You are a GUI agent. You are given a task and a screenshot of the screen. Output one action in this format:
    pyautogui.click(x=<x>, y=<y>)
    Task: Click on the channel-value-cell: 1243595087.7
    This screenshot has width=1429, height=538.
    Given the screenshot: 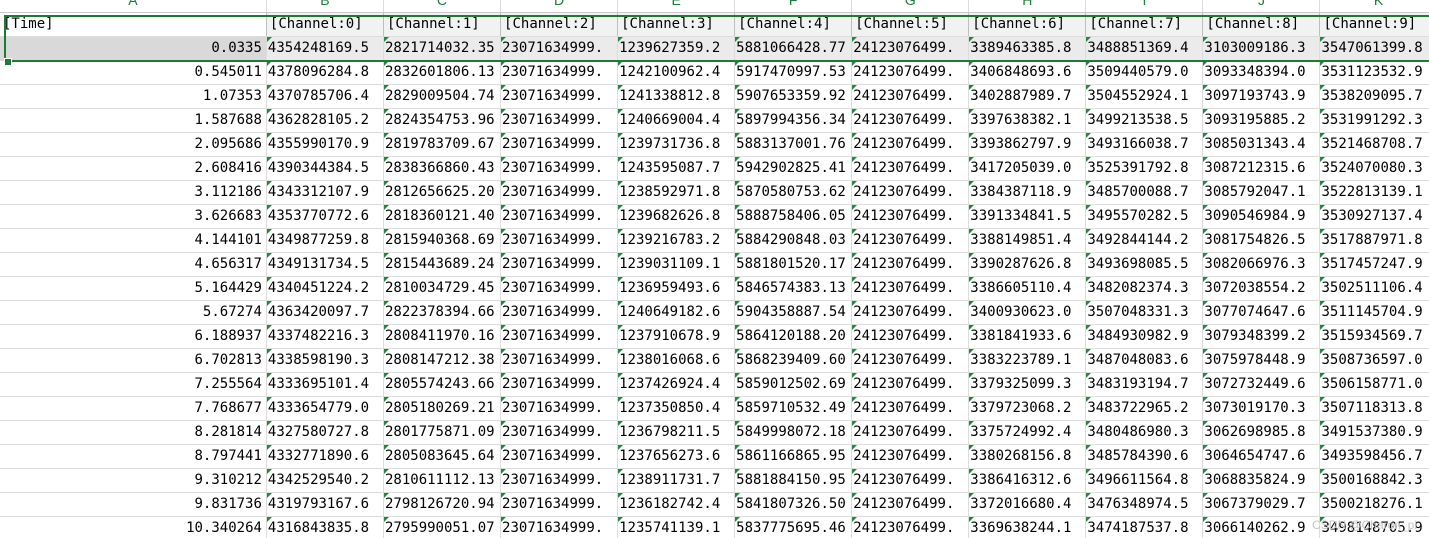 What is the action you would take?
    pyautogui.click(x=676, y=168)
    